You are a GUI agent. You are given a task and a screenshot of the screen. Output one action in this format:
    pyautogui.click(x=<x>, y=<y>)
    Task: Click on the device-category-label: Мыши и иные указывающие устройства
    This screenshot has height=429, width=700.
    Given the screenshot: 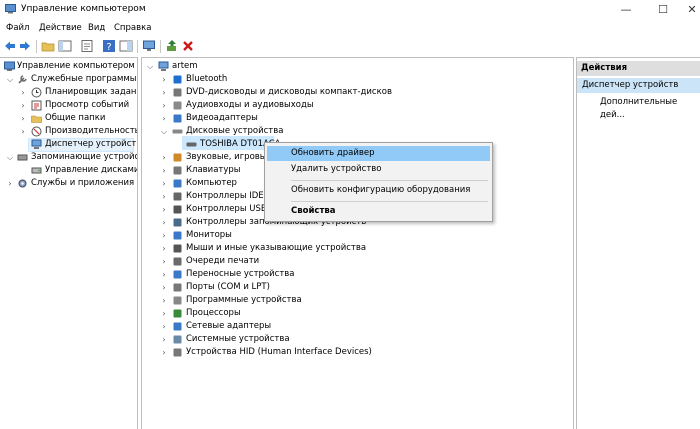 What is the action you would take?
    pyautogui.click(x=276, y=248)
    